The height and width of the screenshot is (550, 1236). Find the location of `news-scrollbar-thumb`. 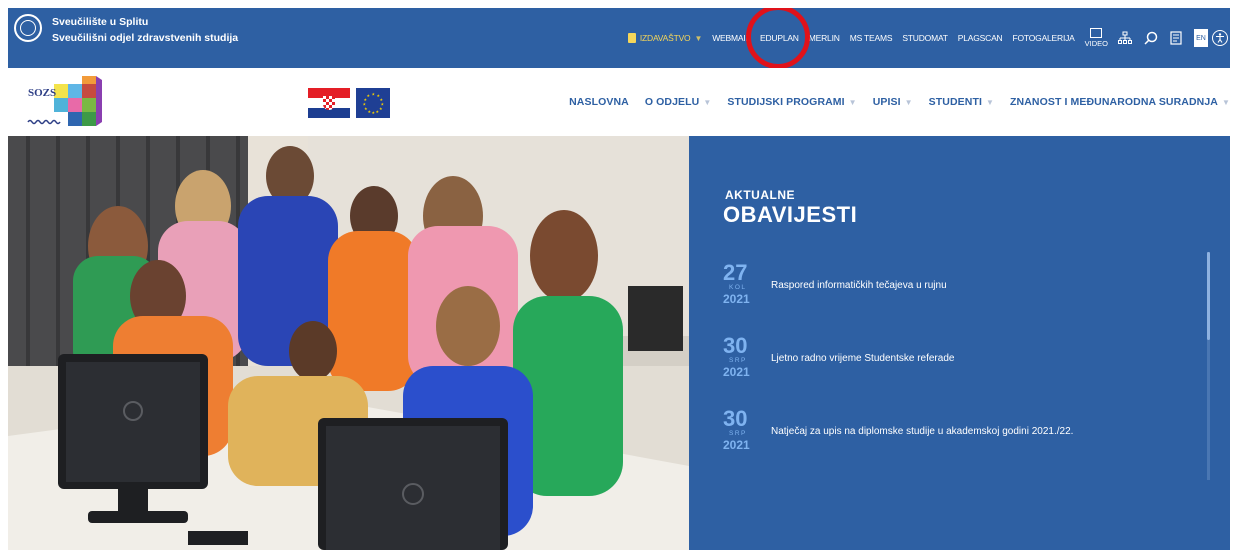

news-scrollbar-thumb is located at coordinates (1208, 296).